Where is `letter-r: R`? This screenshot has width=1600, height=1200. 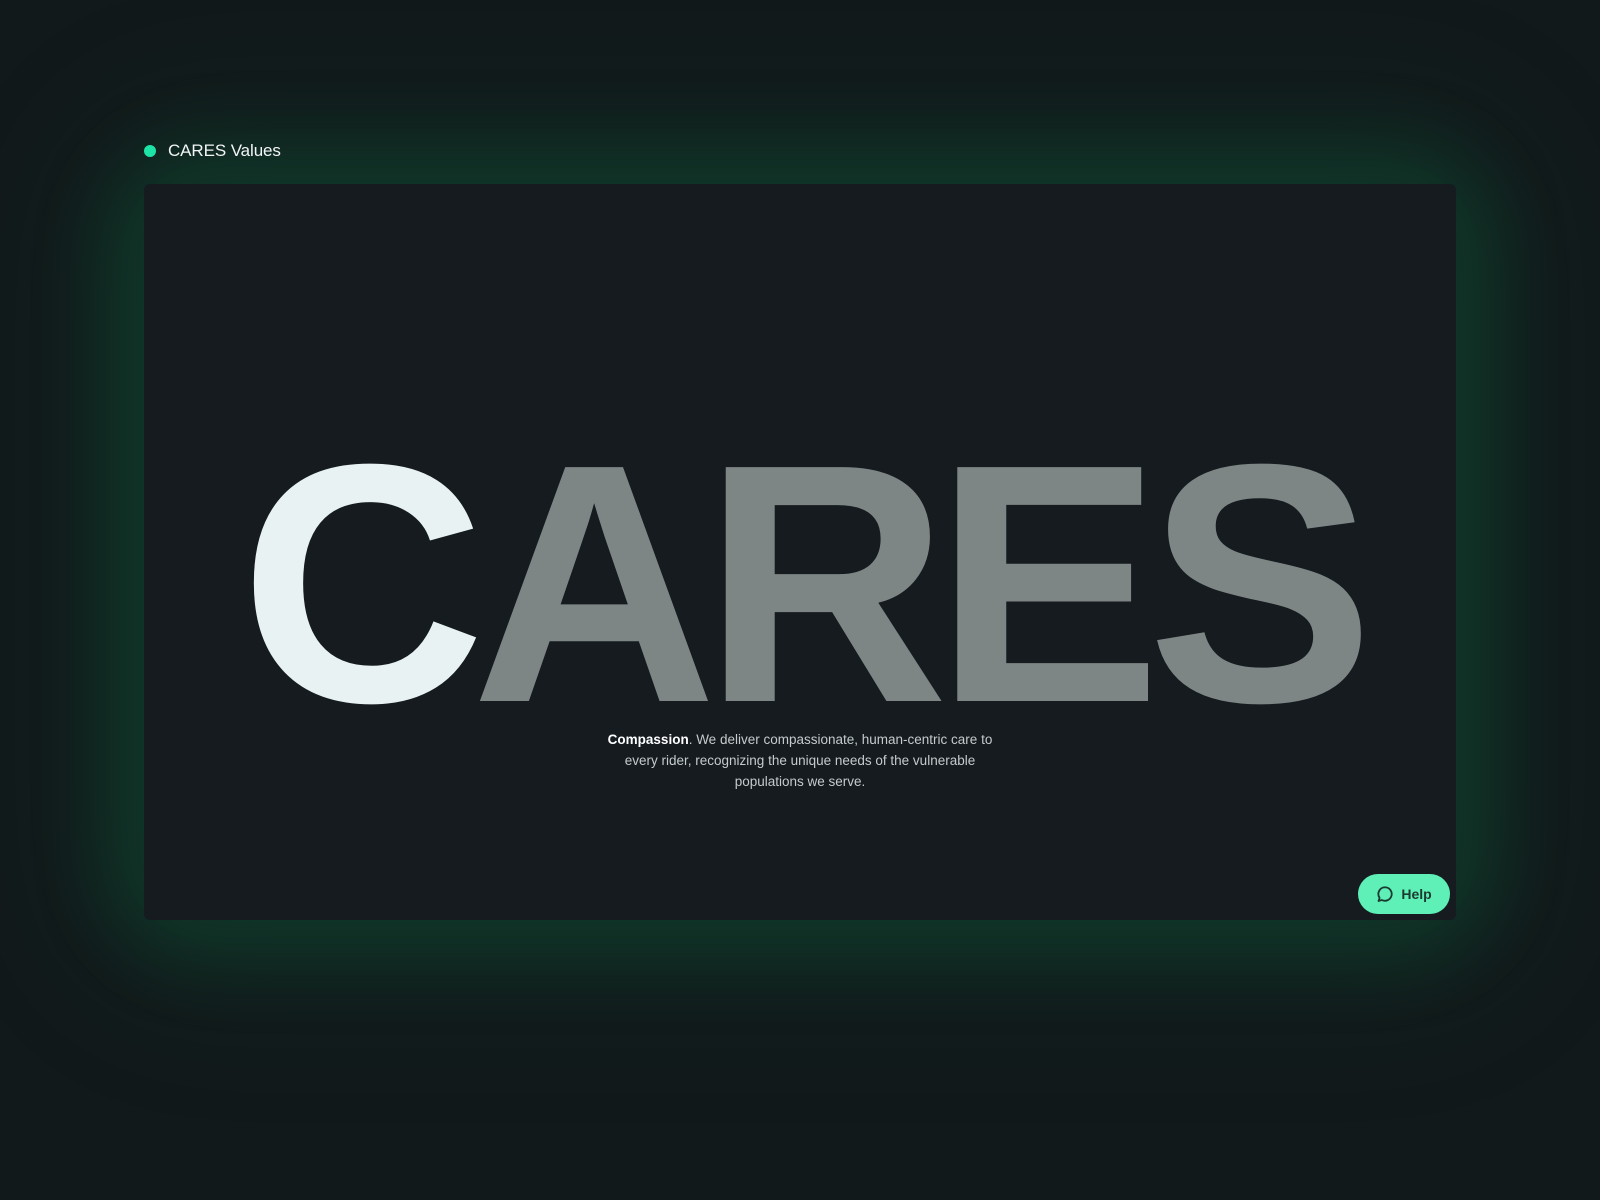 letter-r: R is located at coordinates (826, 584).